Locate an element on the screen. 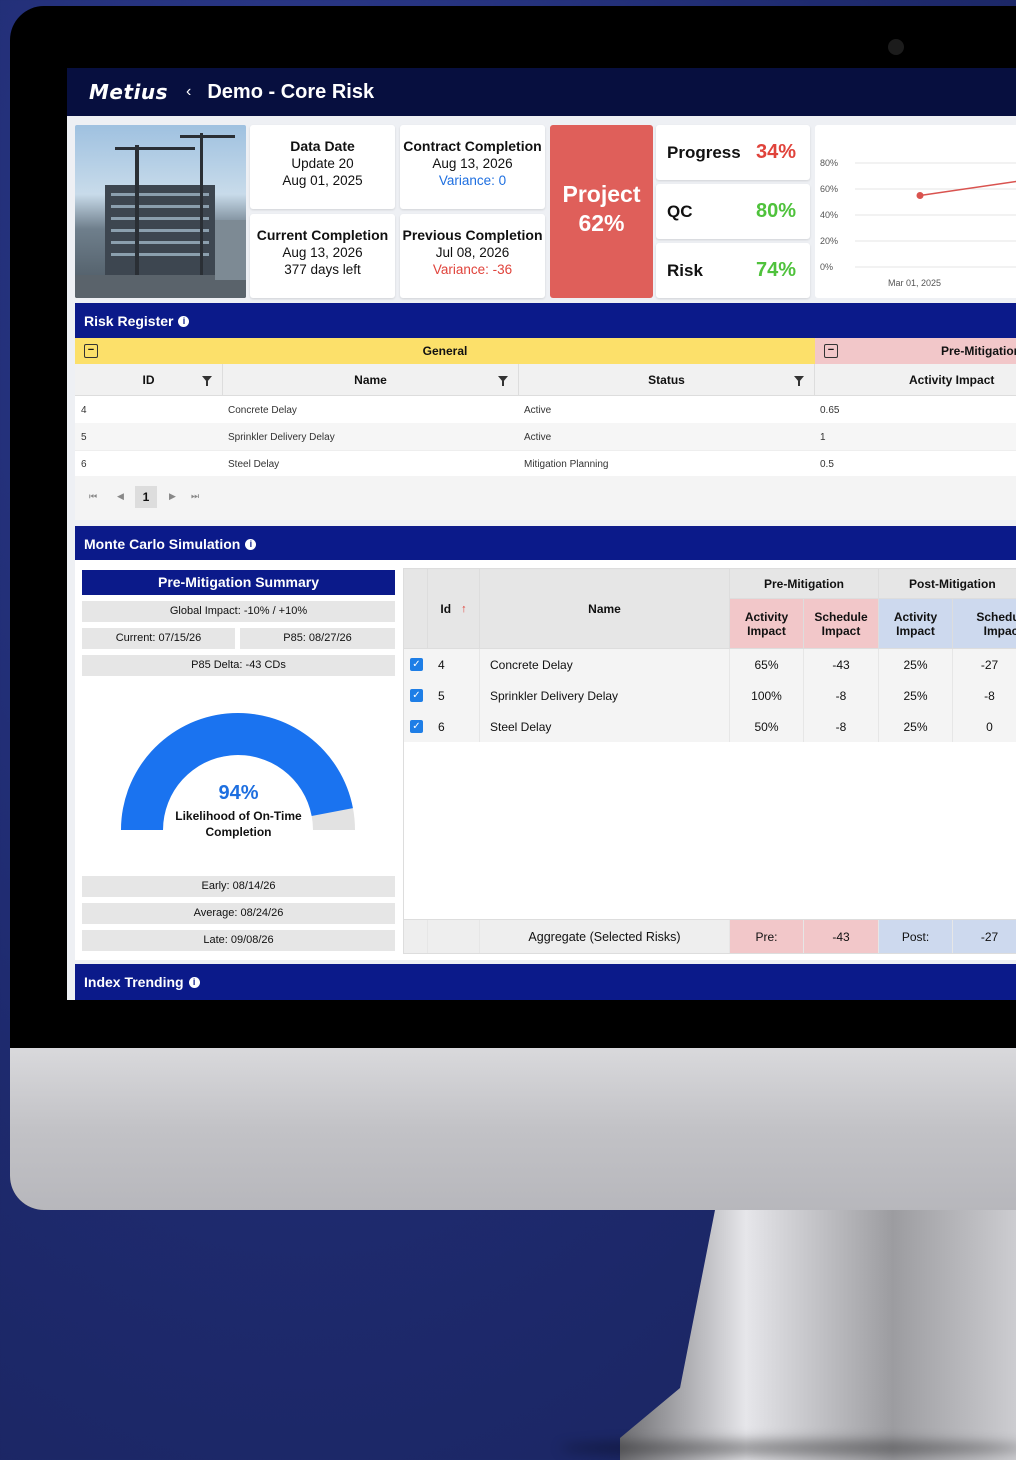  data-point is located at coordinates (920, 195).